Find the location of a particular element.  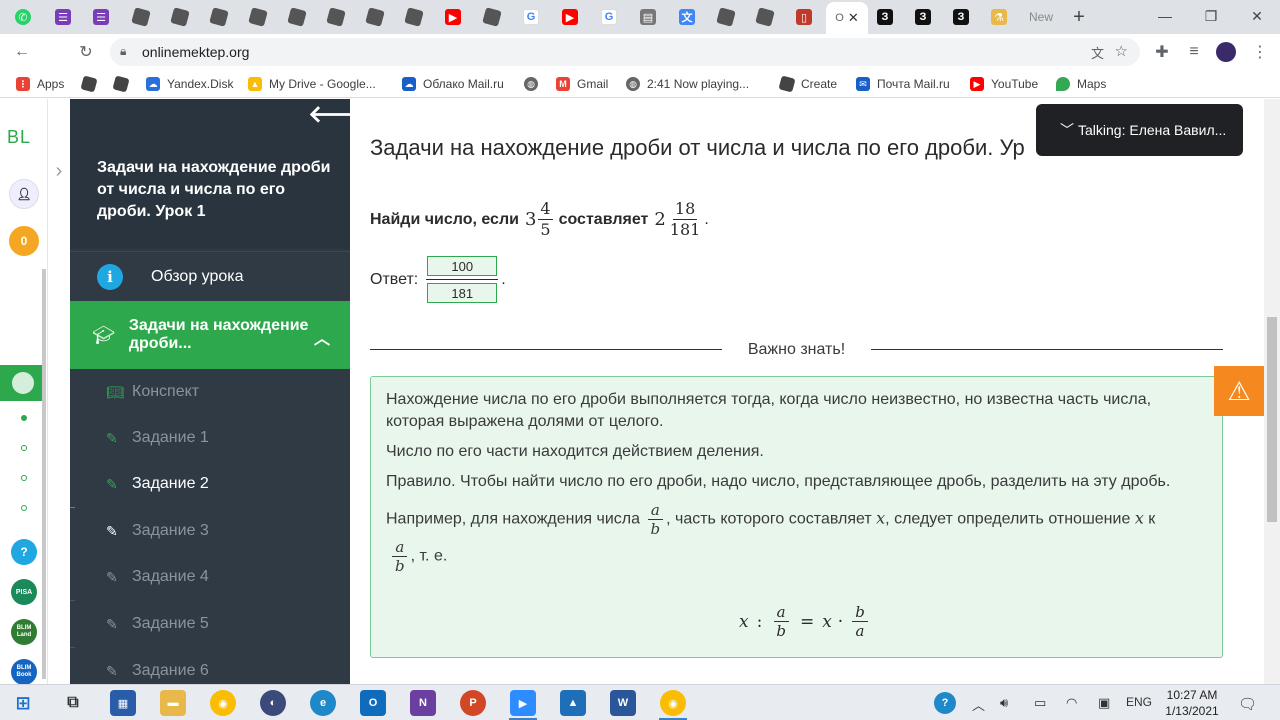

bookmark-globe-1: ◍ is located at coordinates (534, 84).